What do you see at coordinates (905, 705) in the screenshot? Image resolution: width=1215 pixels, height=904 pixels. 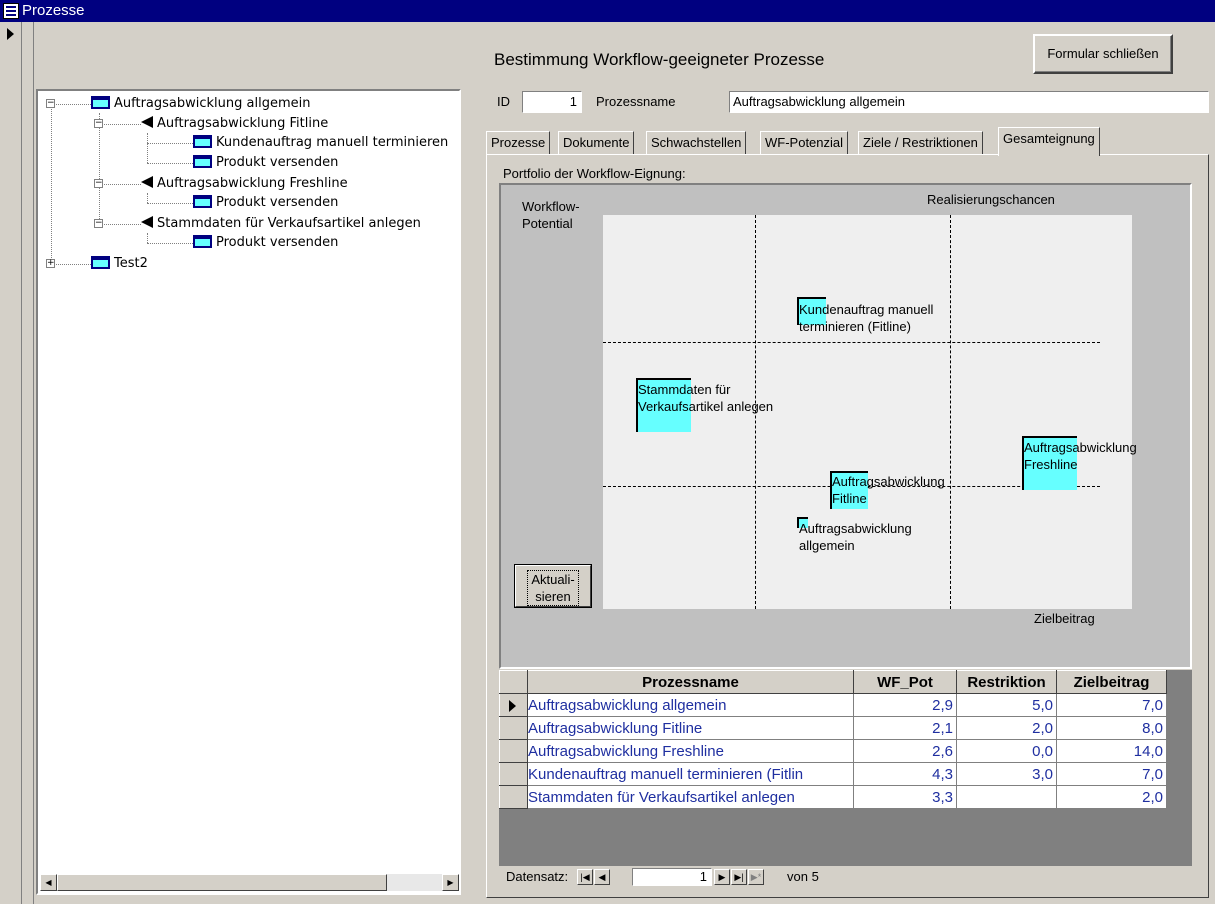 I see `cell-wf-pot: 2,9` at bounding box center [905, 705].